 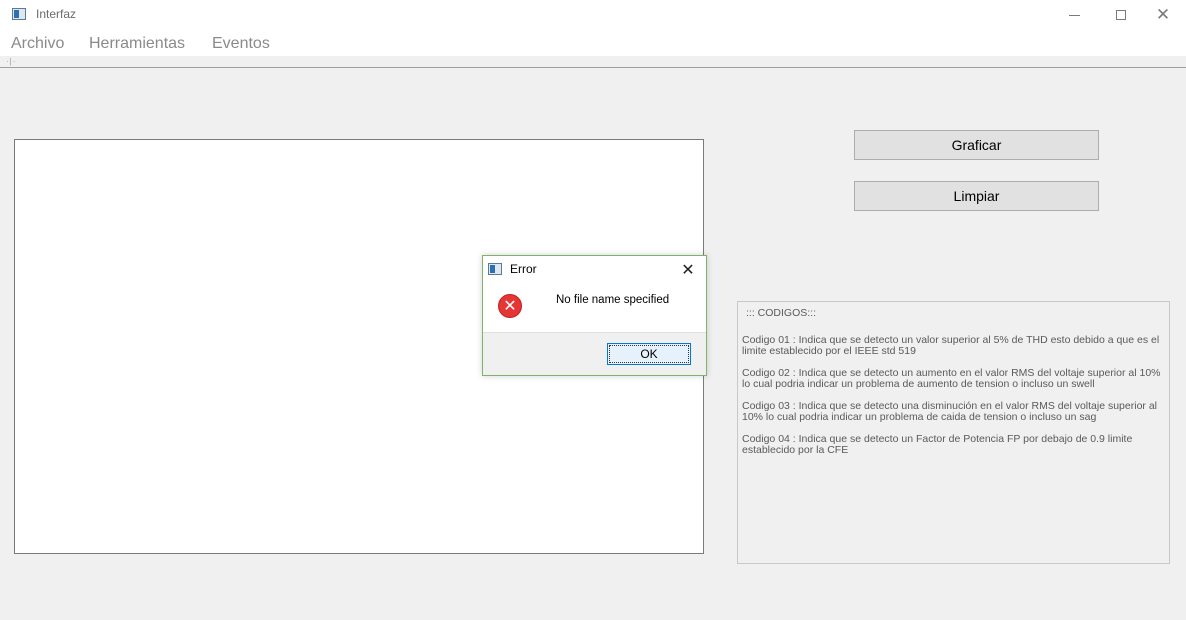 I want to click on minimize-icon, so click(x=1074, y=15).